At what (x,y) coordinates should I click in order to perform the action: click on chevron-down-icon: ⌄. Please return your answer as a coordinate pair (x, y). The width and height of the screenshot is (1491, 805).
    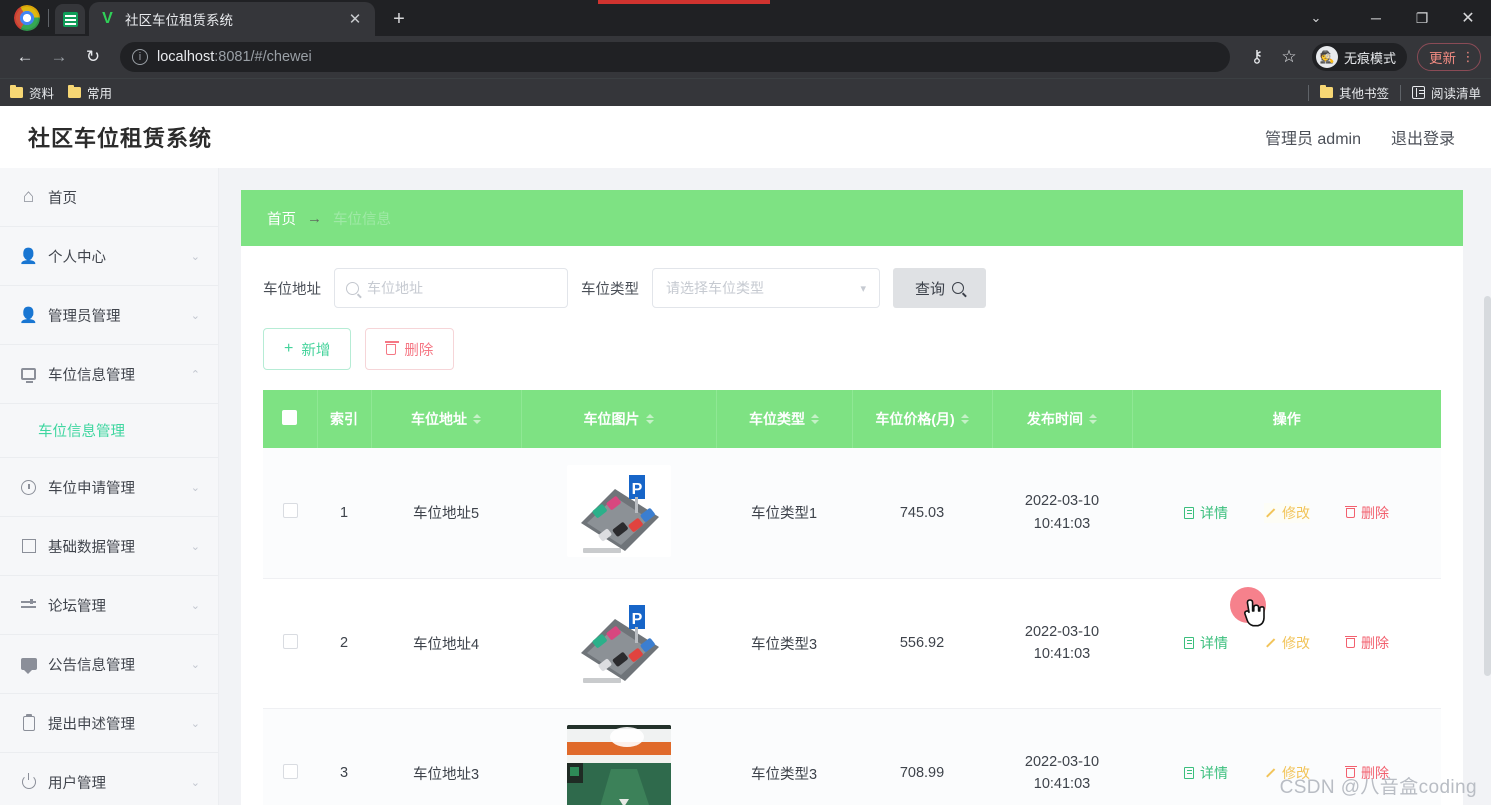
    Looking at the image, I should click on (1316, 18).